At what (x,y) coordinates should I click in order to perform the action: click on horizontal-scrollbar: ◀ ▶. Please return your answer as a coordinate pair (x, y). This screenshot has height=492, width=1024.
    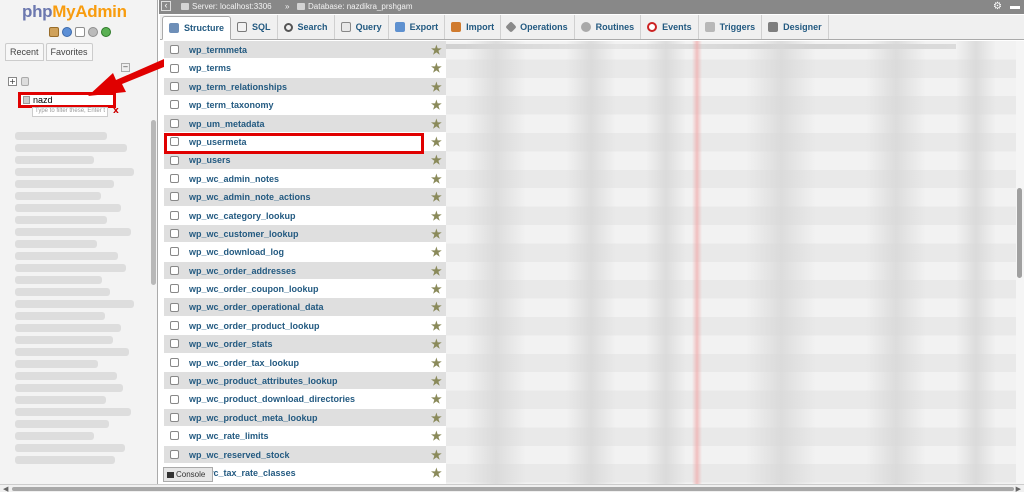
    Looking at the image, I should click on (512, 488).